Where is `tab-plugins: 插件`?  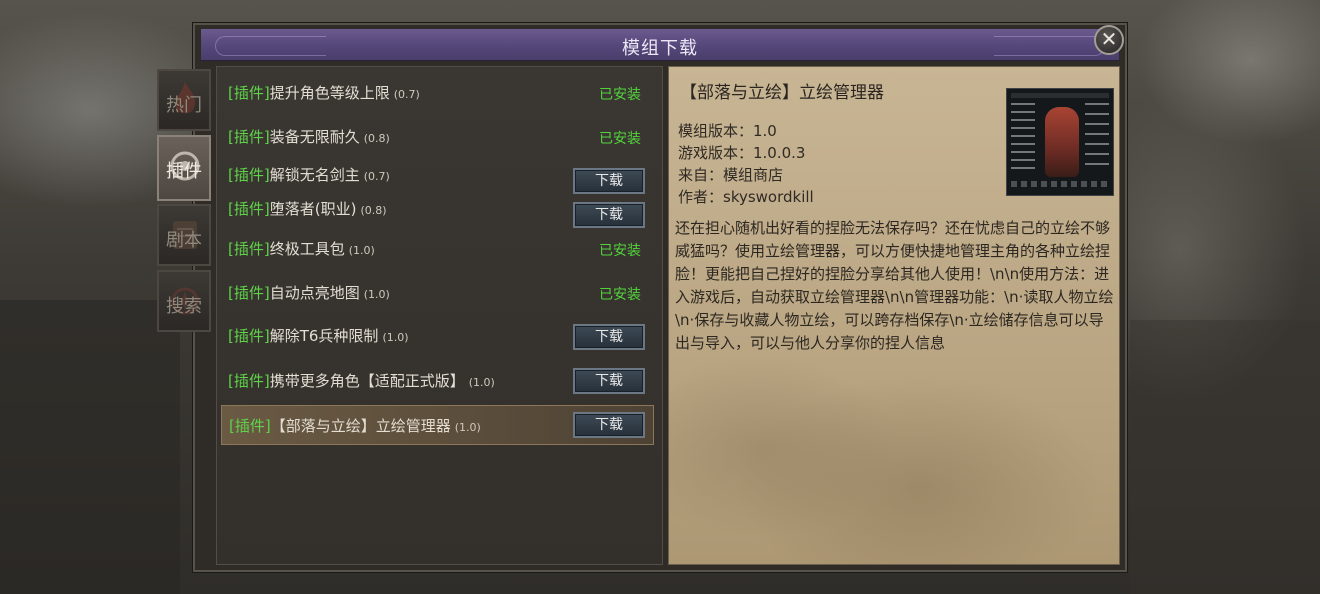 tab-plugins: 插件 is located at coordinates (184, 168).